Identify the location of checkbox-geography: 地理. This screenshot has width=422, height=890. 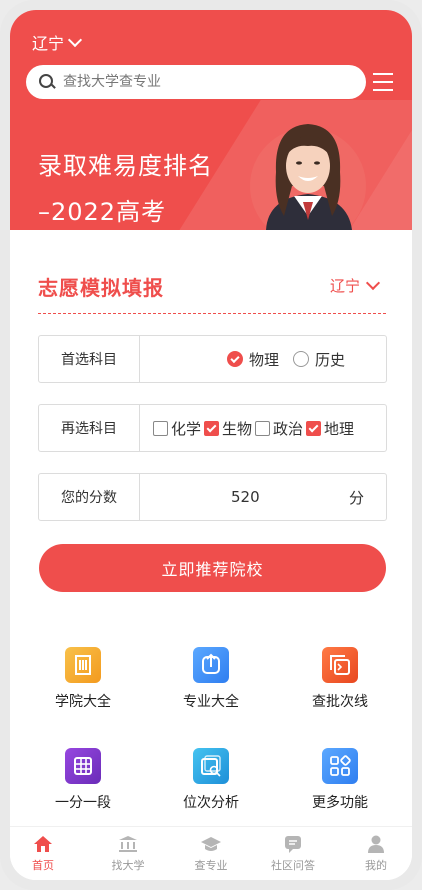
(330, 428).